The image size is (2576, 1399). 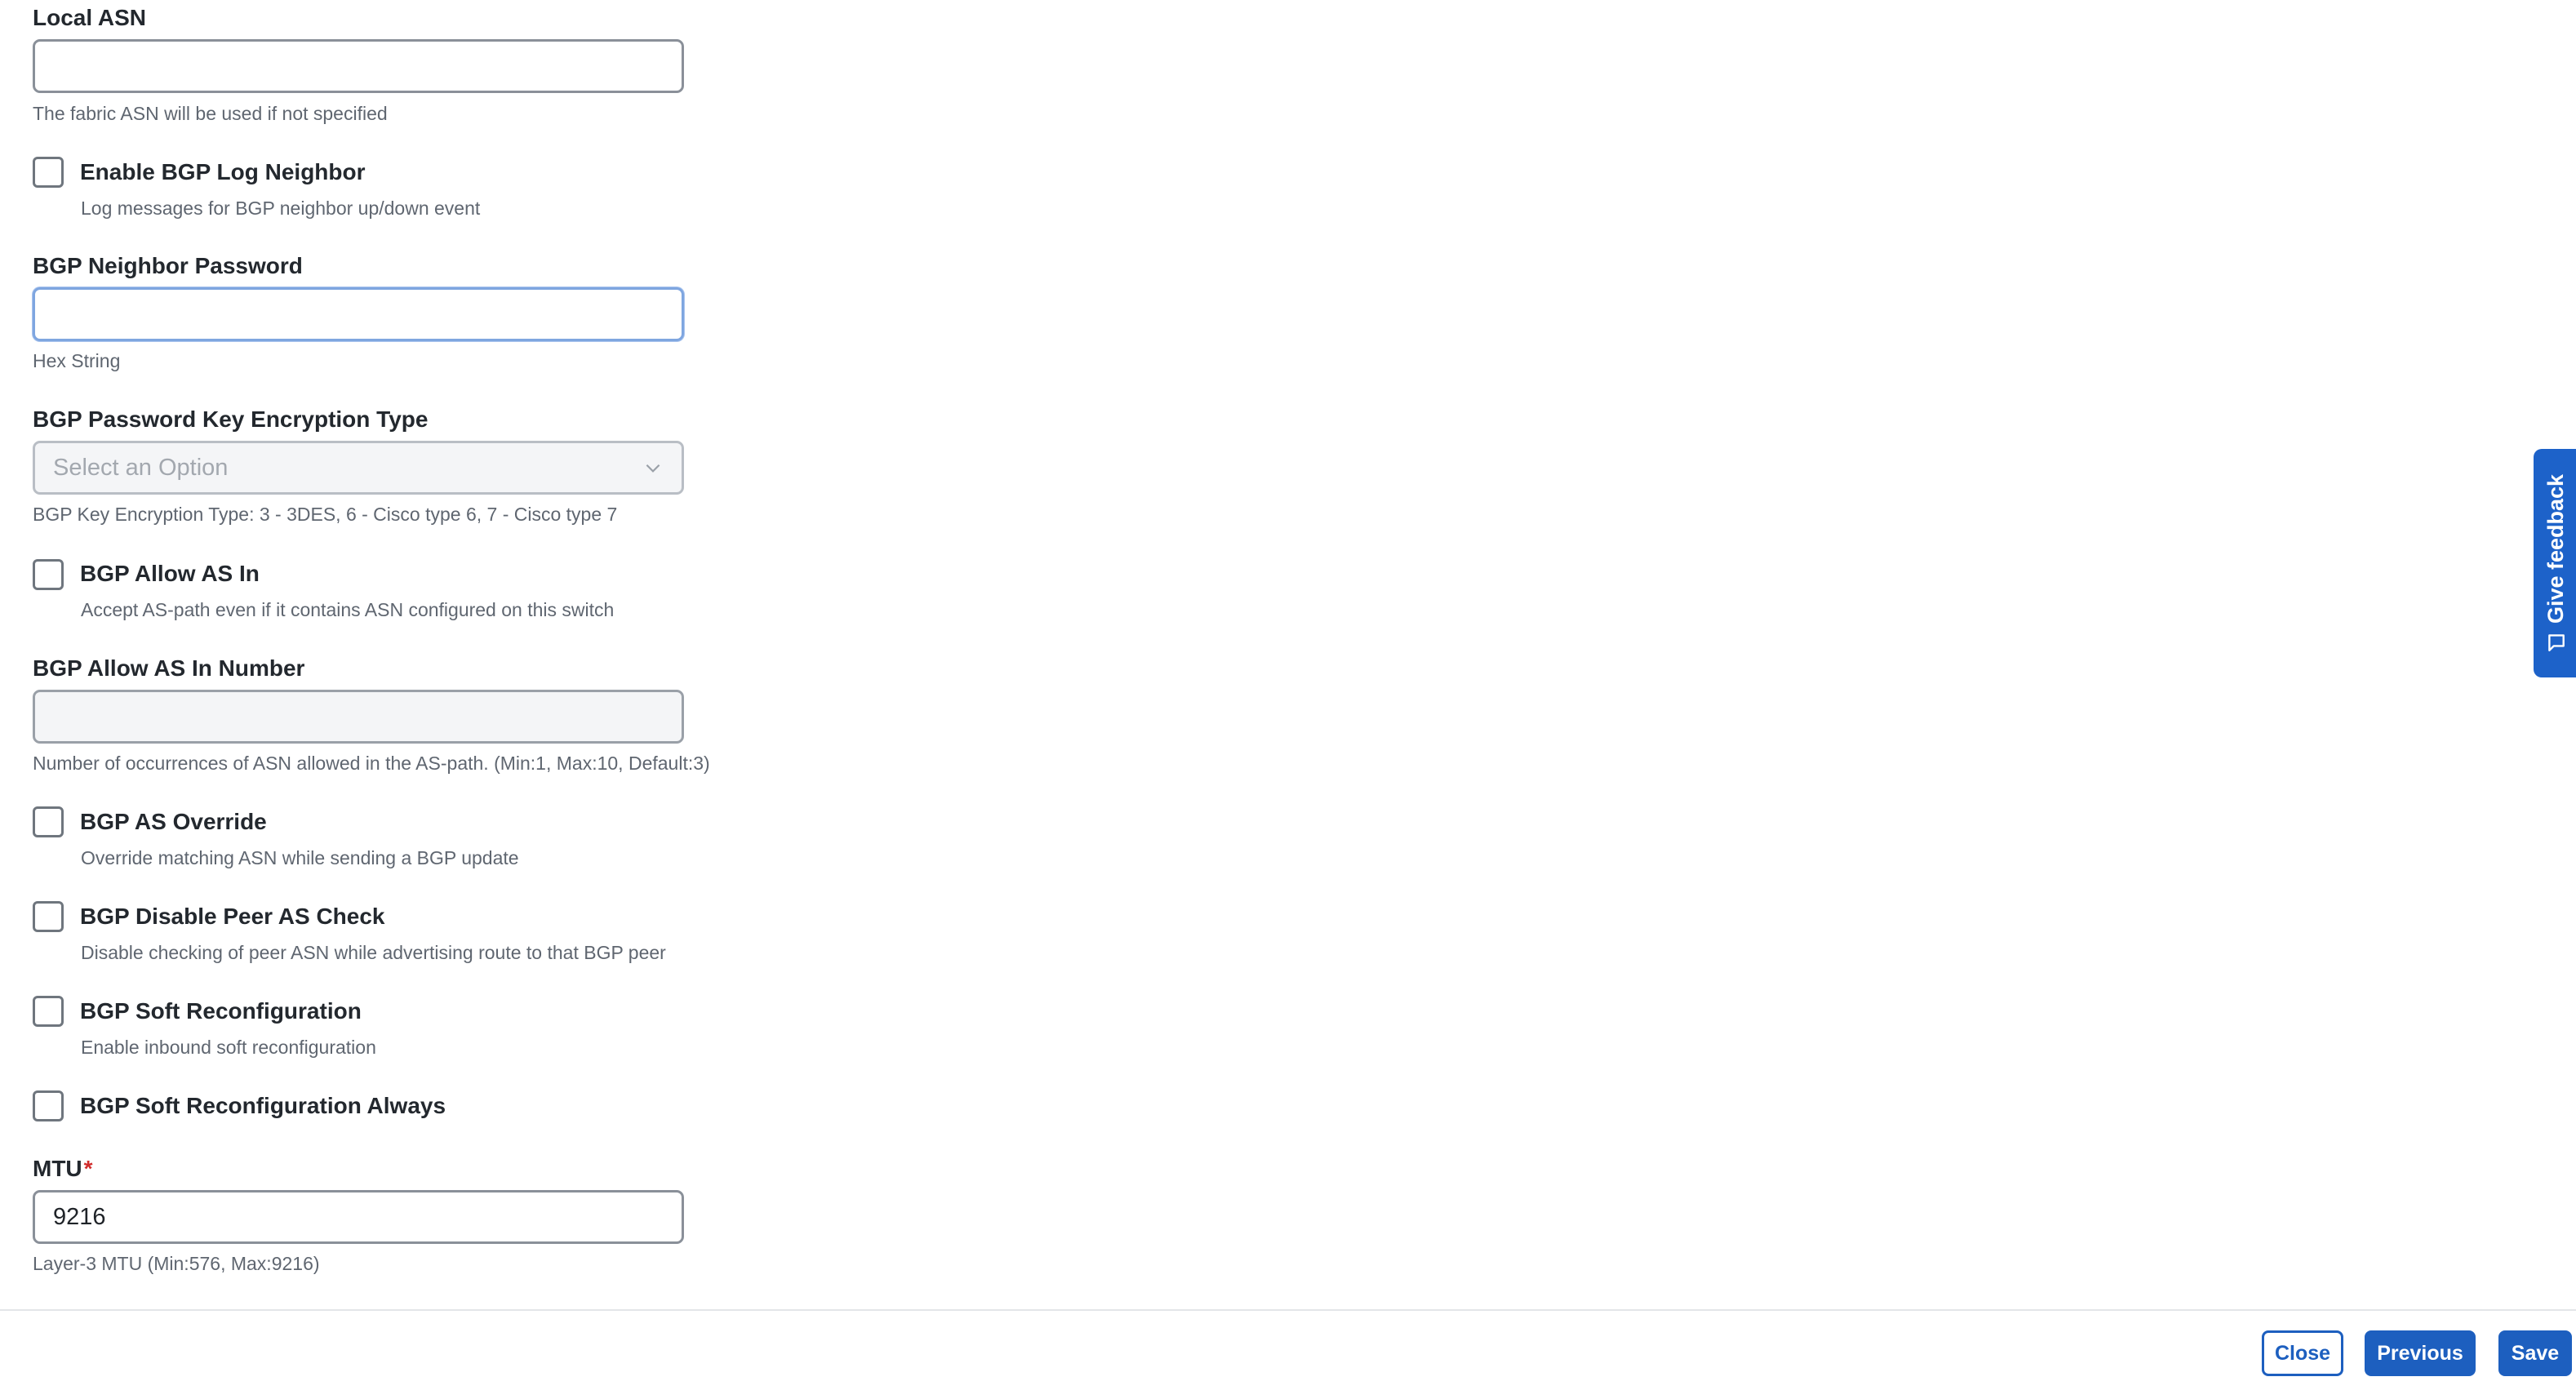 What do you see at coordinates (48, 1105) in the screenshot?
I see `soft-reconfig-always-checkbox` at bounding box center [48, 1105].